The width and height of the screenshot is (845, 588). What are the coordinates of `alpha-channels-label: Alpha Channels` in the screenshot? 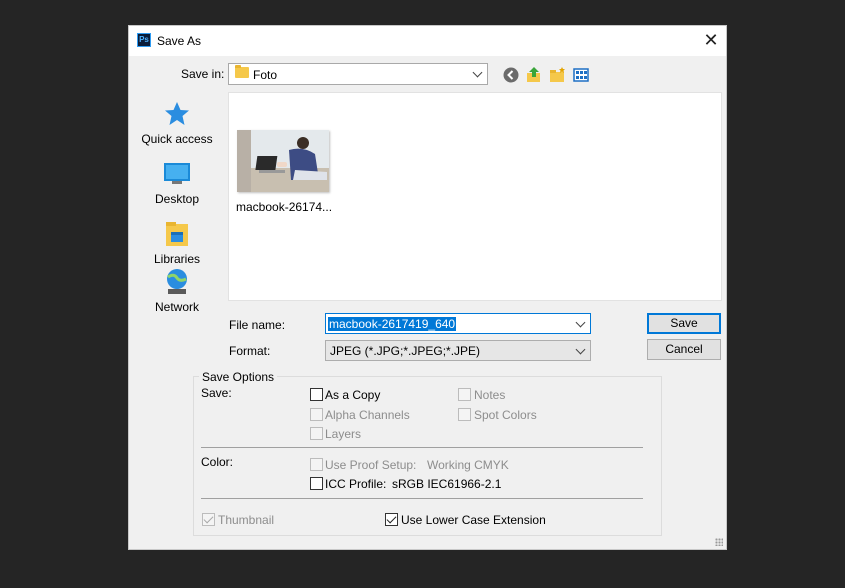 It's located at (367, 415).